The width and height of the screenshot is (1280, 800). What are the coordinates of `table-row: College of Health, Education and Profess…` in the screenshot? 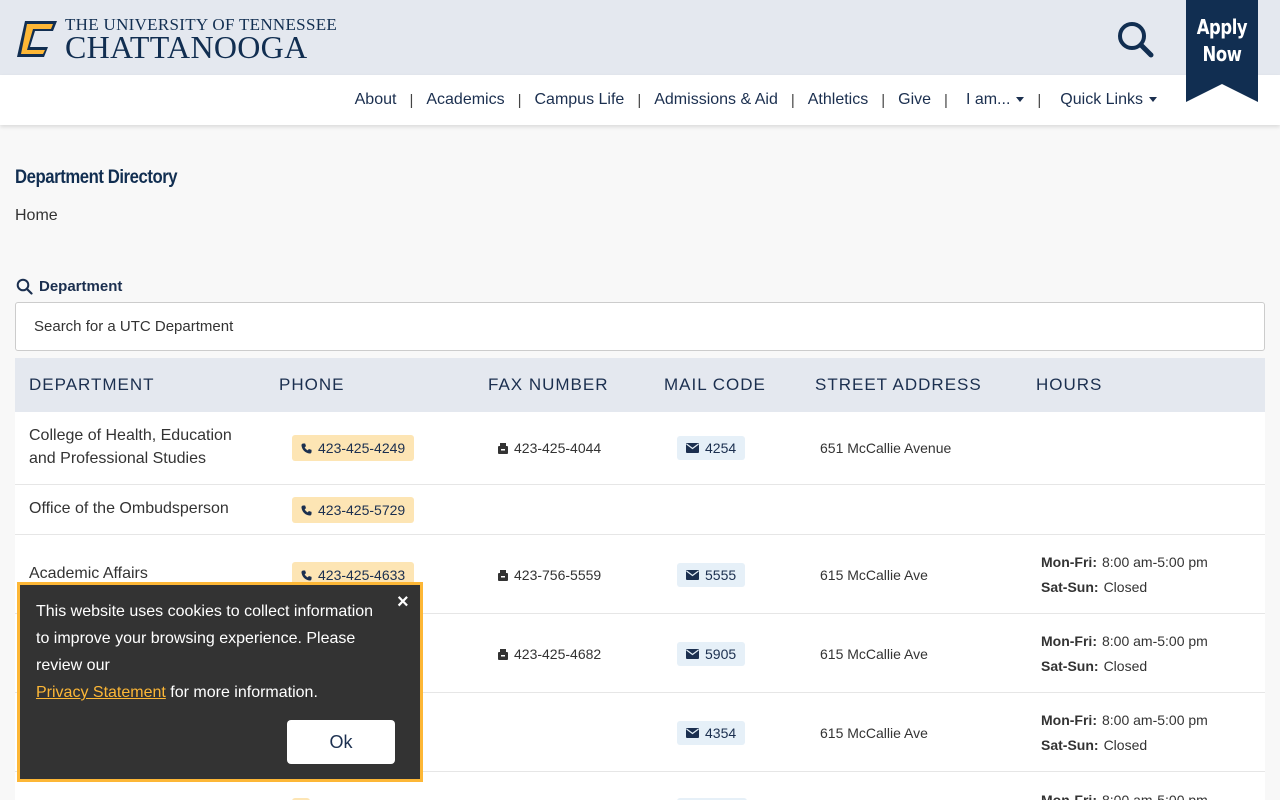 It's located at (640, 448).